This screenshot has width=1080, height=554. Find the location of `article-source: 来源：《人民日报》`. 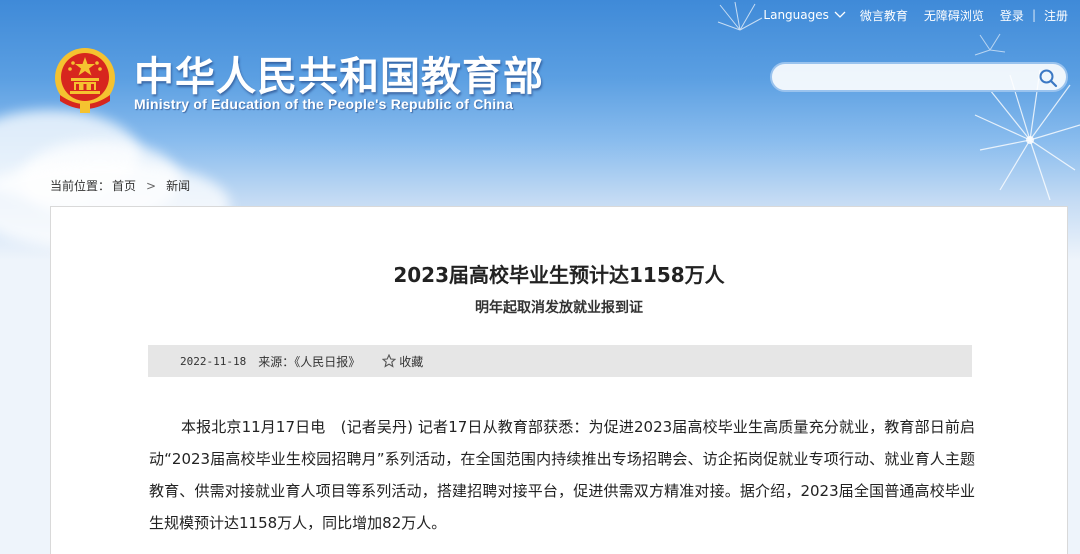

article-source: 来源：《人民日报》 is located at coordinates (309, 361).